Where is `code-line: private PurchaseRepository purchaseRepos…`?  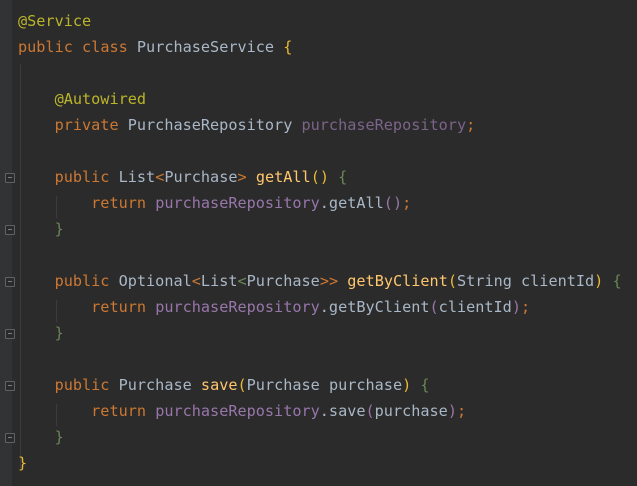
code-line: private PurchaseRepository purchaseRepos… is located at coordinates (320, 125).